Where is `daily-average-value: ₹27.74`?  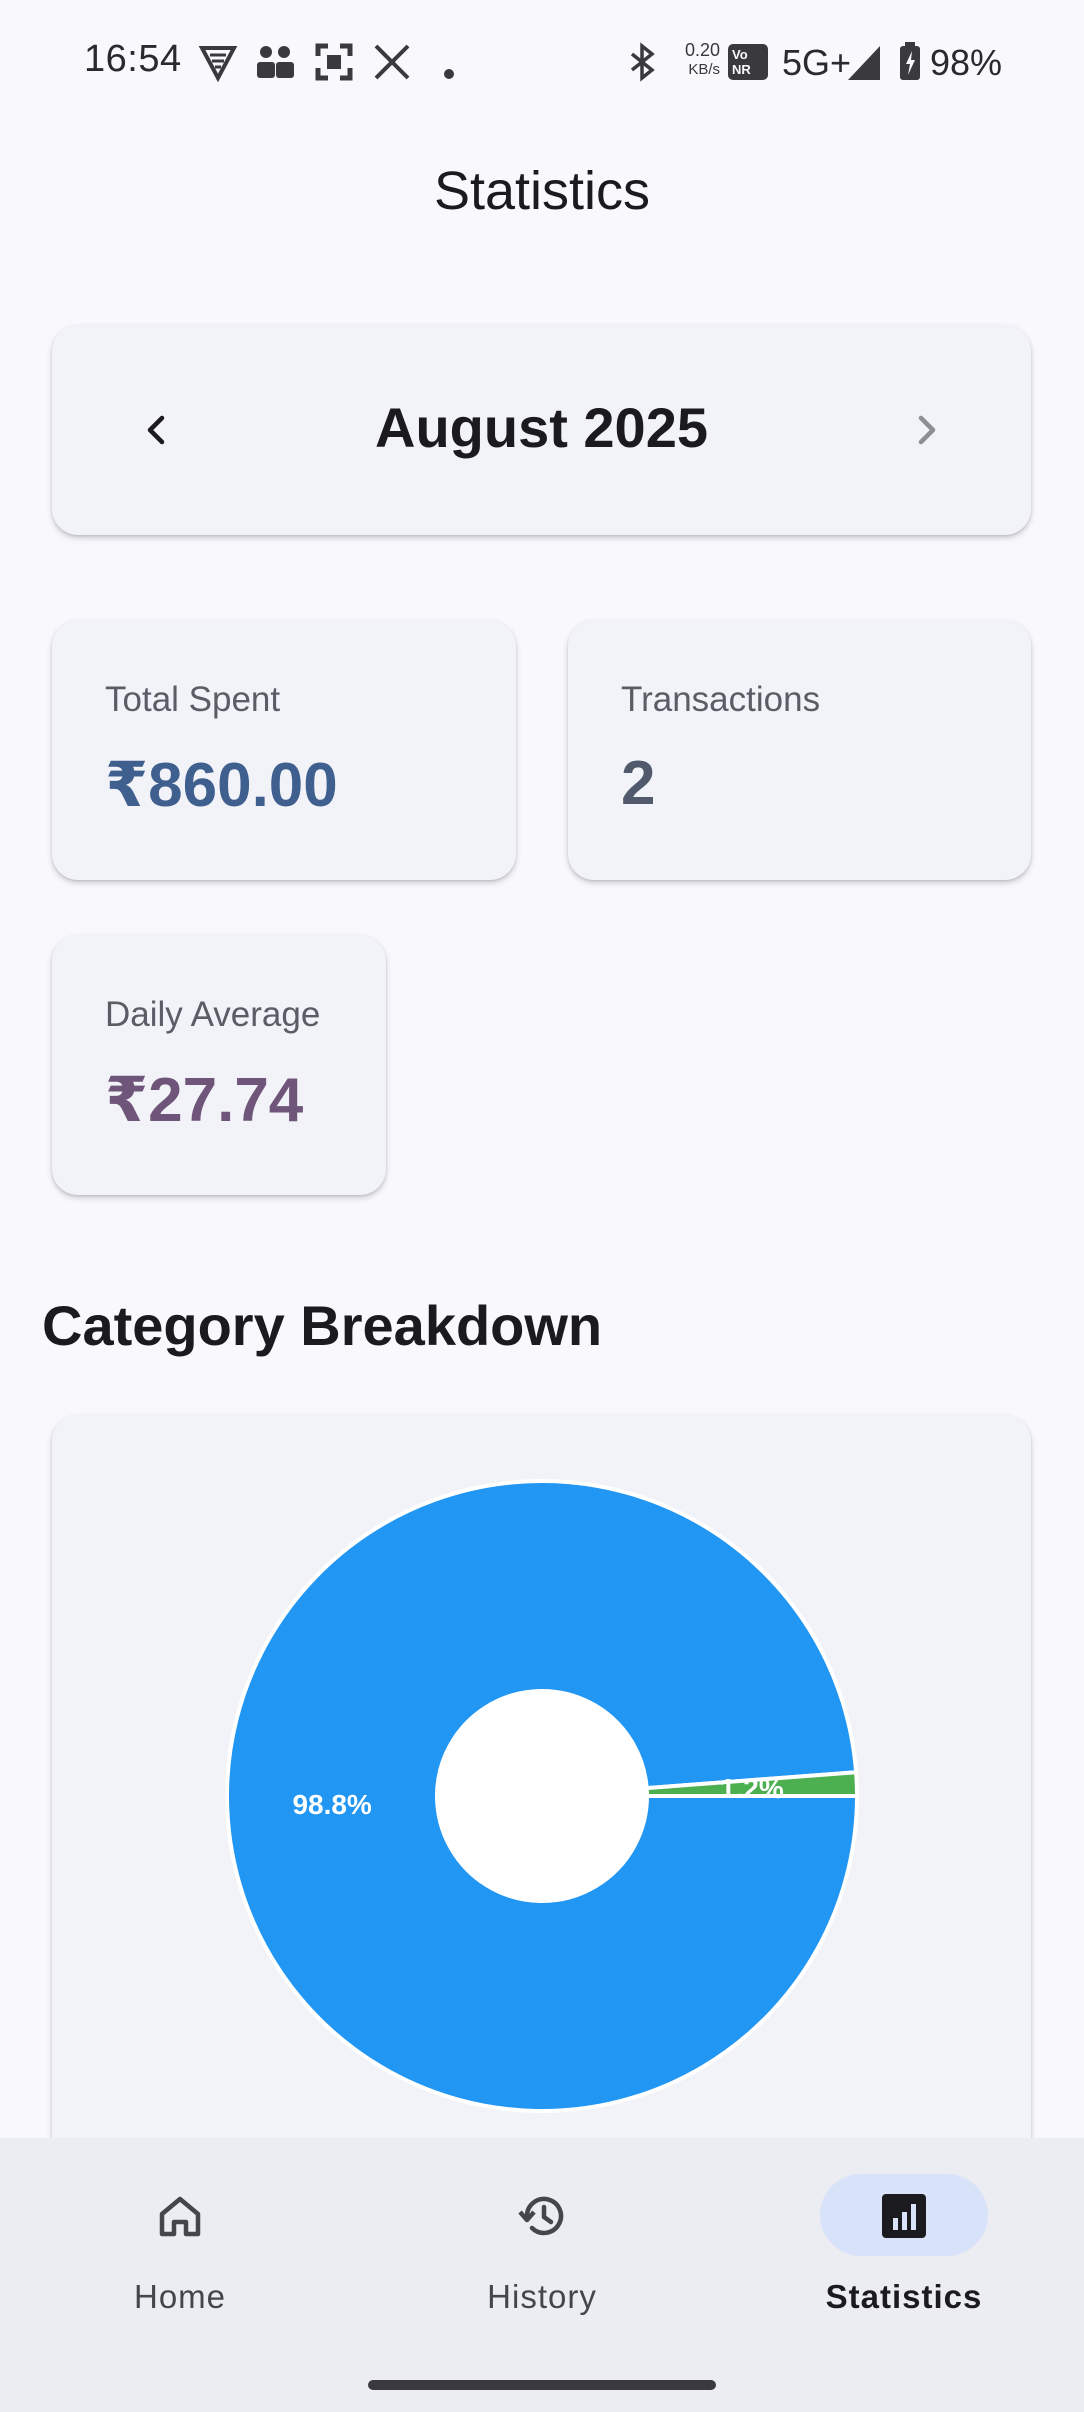 daily-average-value: ₹27.74 is located at coordinates (204, 1100).